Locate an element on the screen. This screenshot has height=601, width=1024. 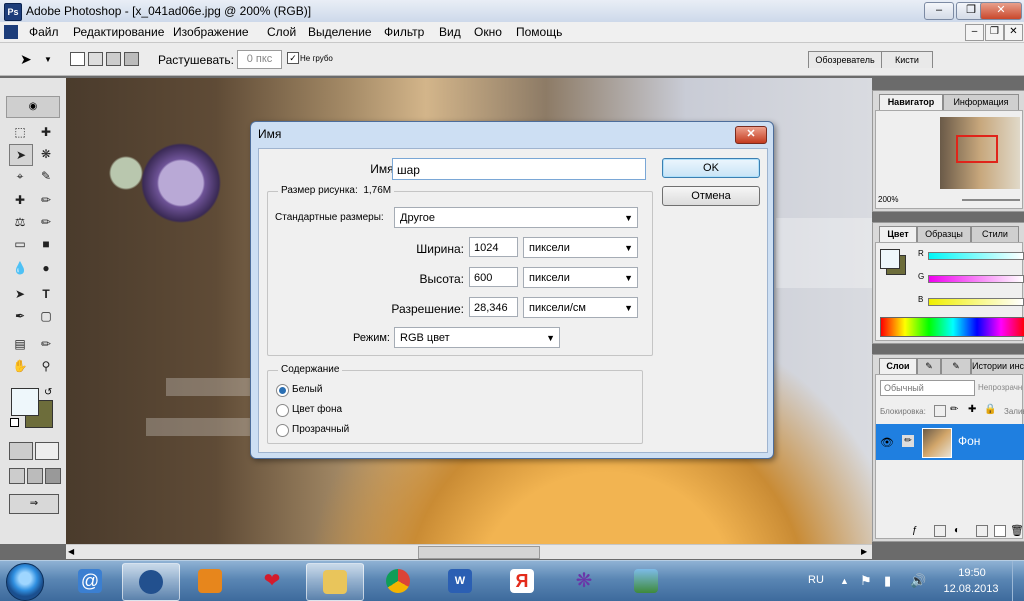
scroll-left-icon: ◀ is located at coordinates (71, 551).